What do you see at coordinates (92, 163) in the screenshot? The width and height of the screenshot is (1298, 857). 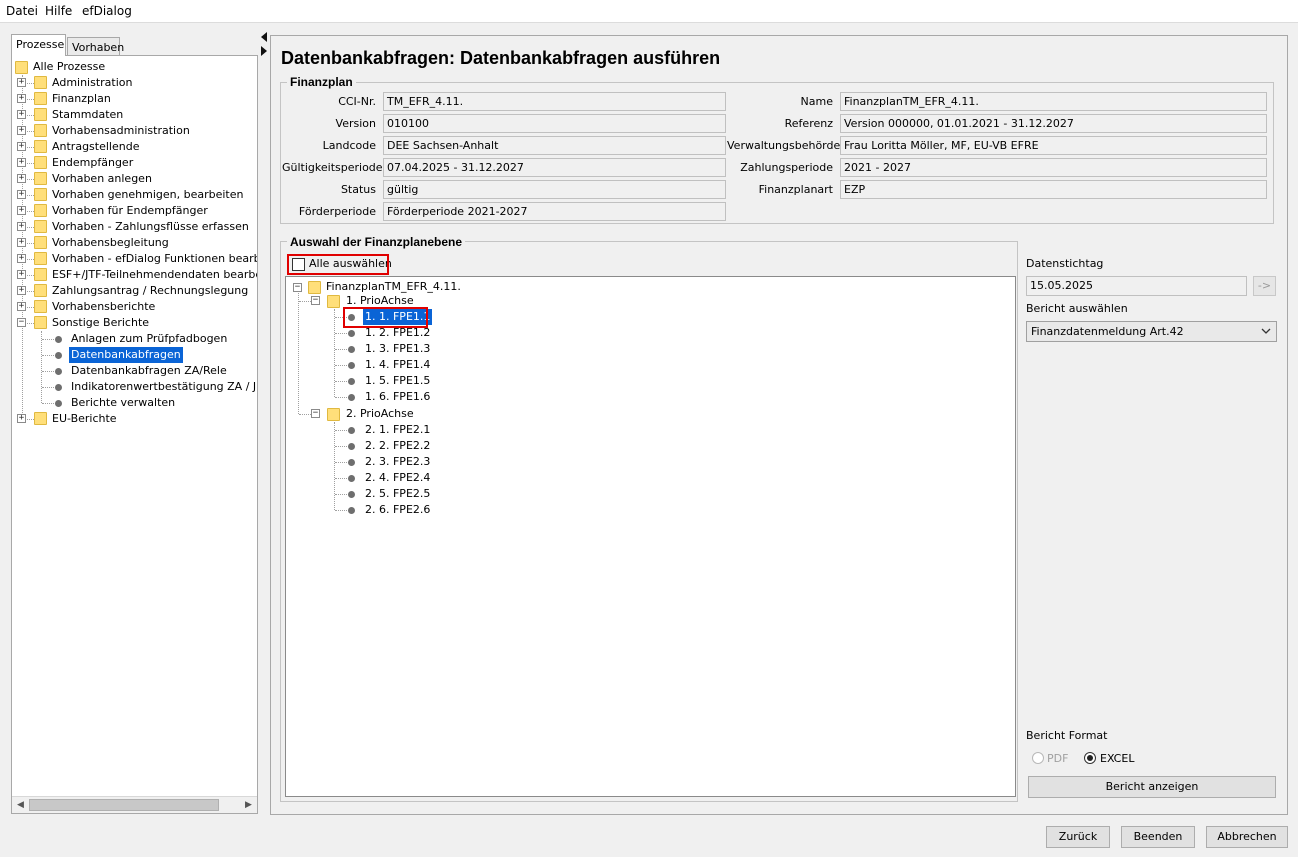 I see `process-tree-item: Endempfänger` at bounding box center [92, 163].